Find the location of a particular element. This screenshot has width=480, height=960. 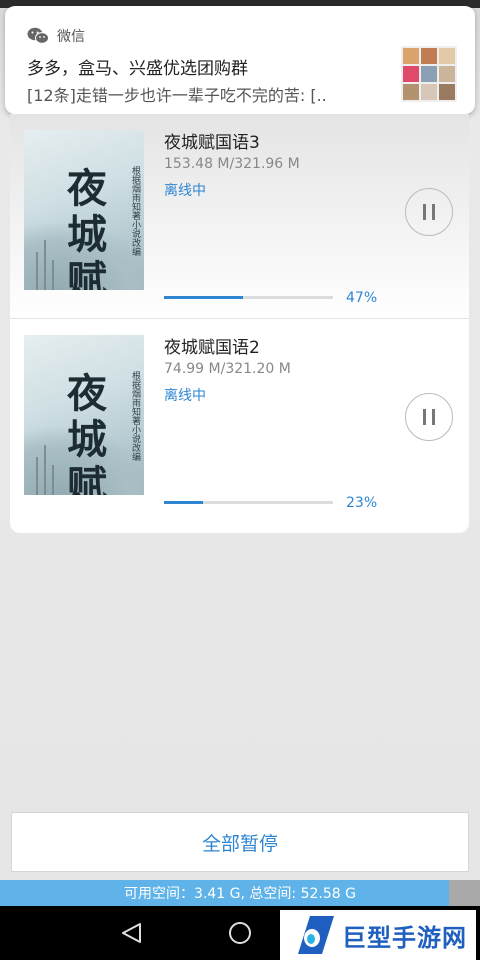

notification-text: [12条]走错一步也许一辈子吃不完的苦: [.. is located at coordinates (177, 95).